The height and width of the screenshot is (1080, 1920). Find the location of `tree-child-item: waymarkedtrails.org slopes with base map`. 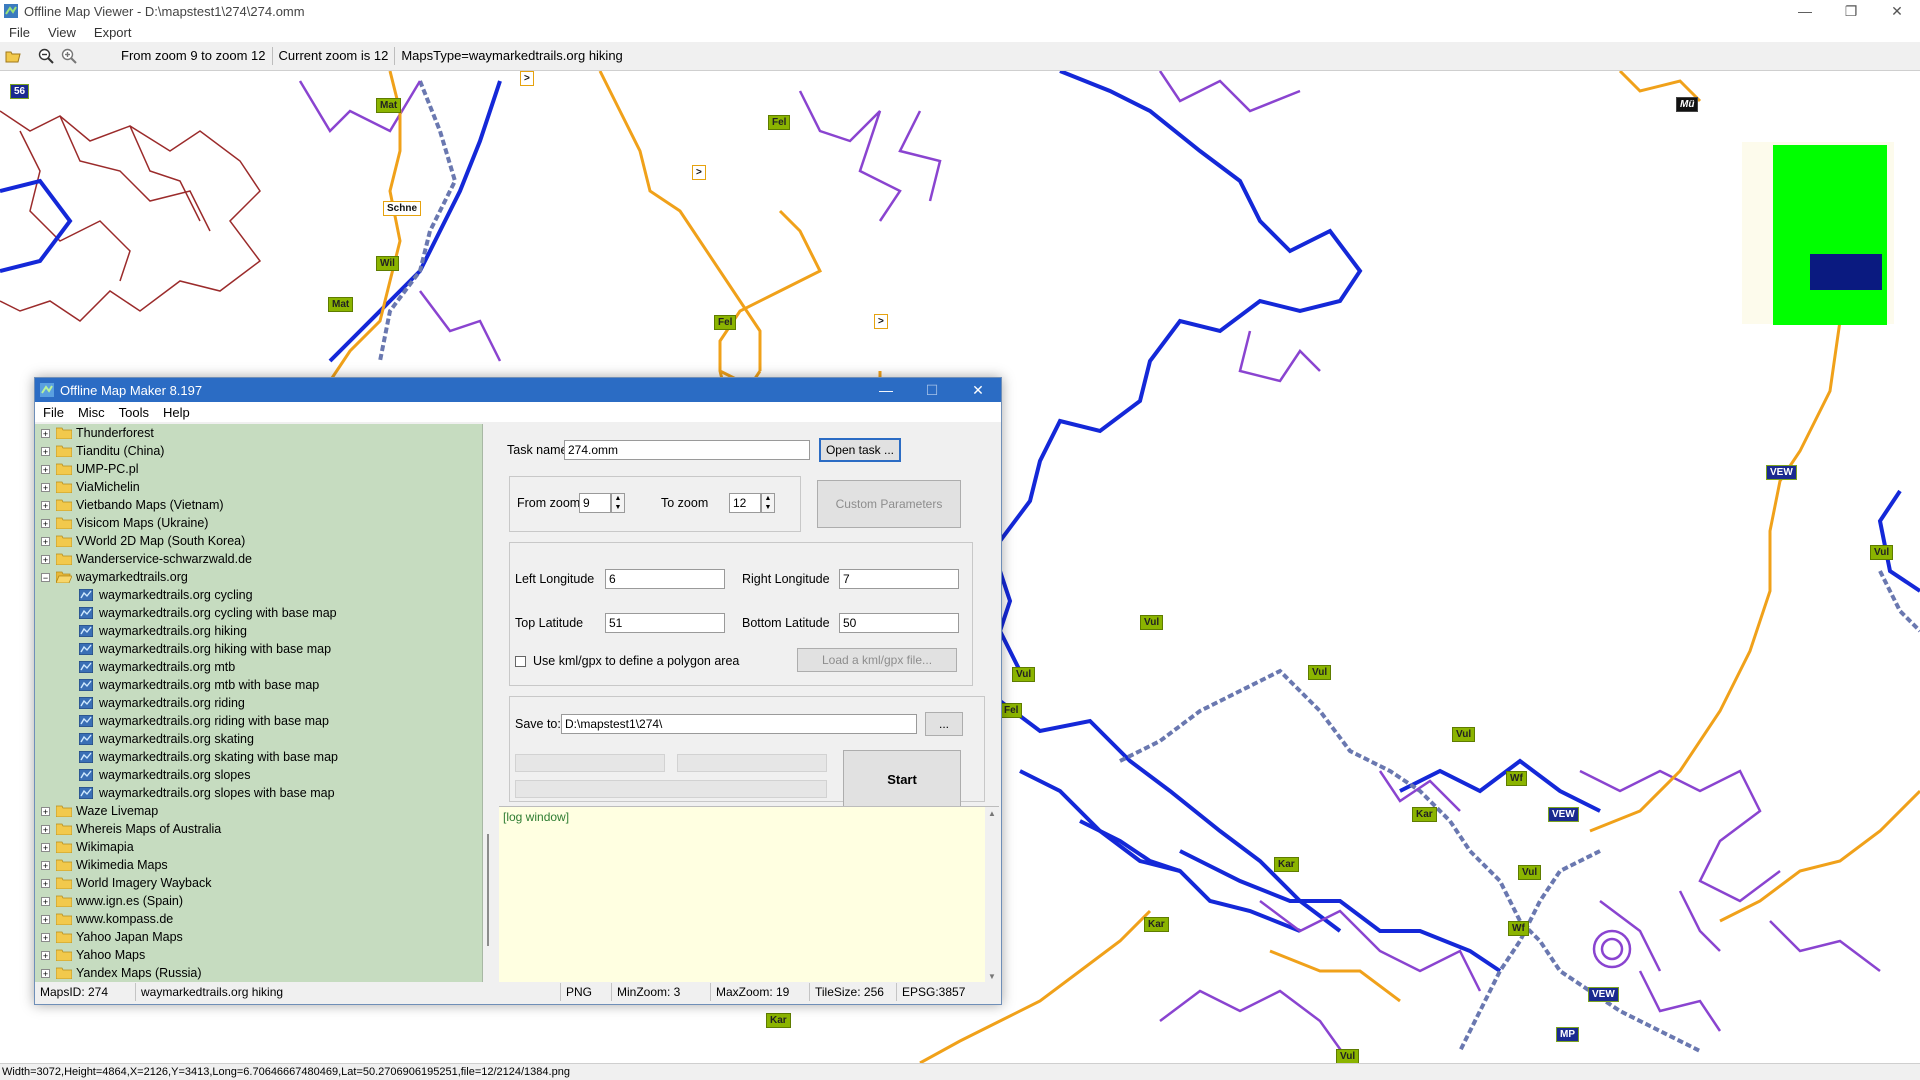

tree-child-item: waymarkedtrails.org slopes with base map is located at coordinates (258, 793).